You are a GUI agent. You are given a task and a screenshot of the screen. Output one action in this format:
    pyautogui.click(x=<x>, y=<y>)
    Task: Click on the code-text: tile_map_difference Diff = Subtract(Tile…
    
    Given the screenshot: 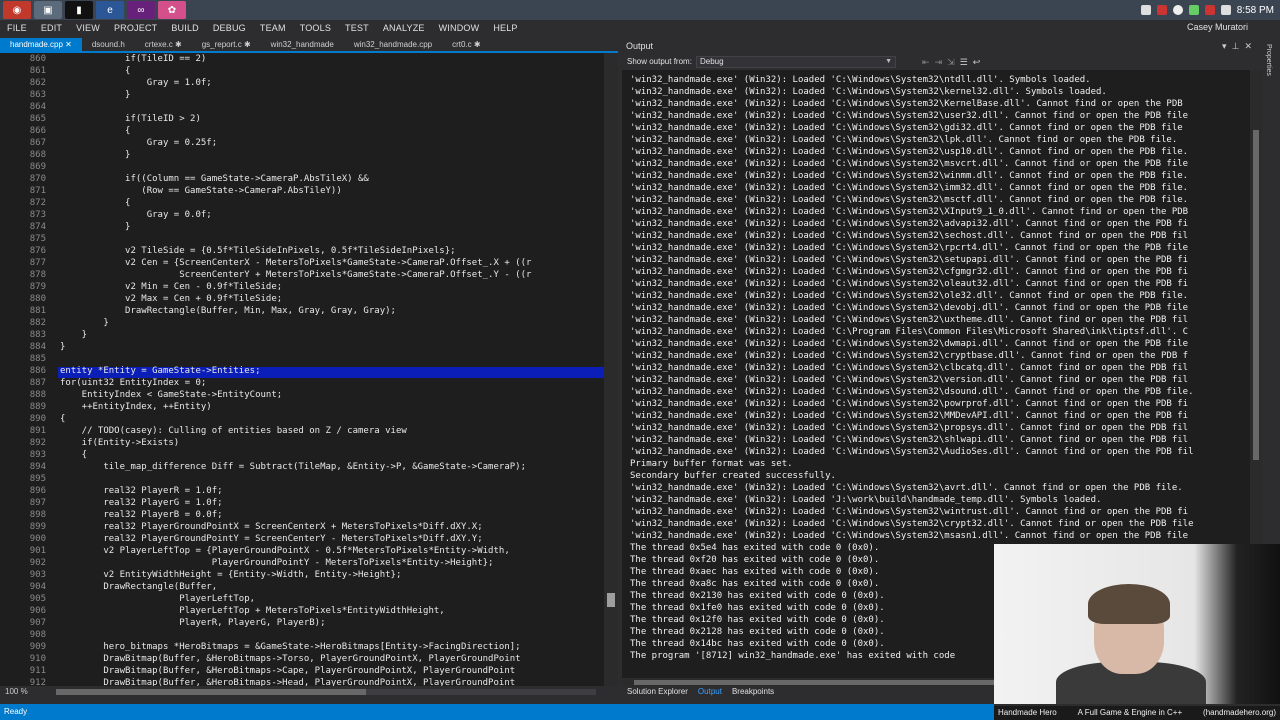 What is the action you would take?
    pyautogui.click(x=293, y=467)
    